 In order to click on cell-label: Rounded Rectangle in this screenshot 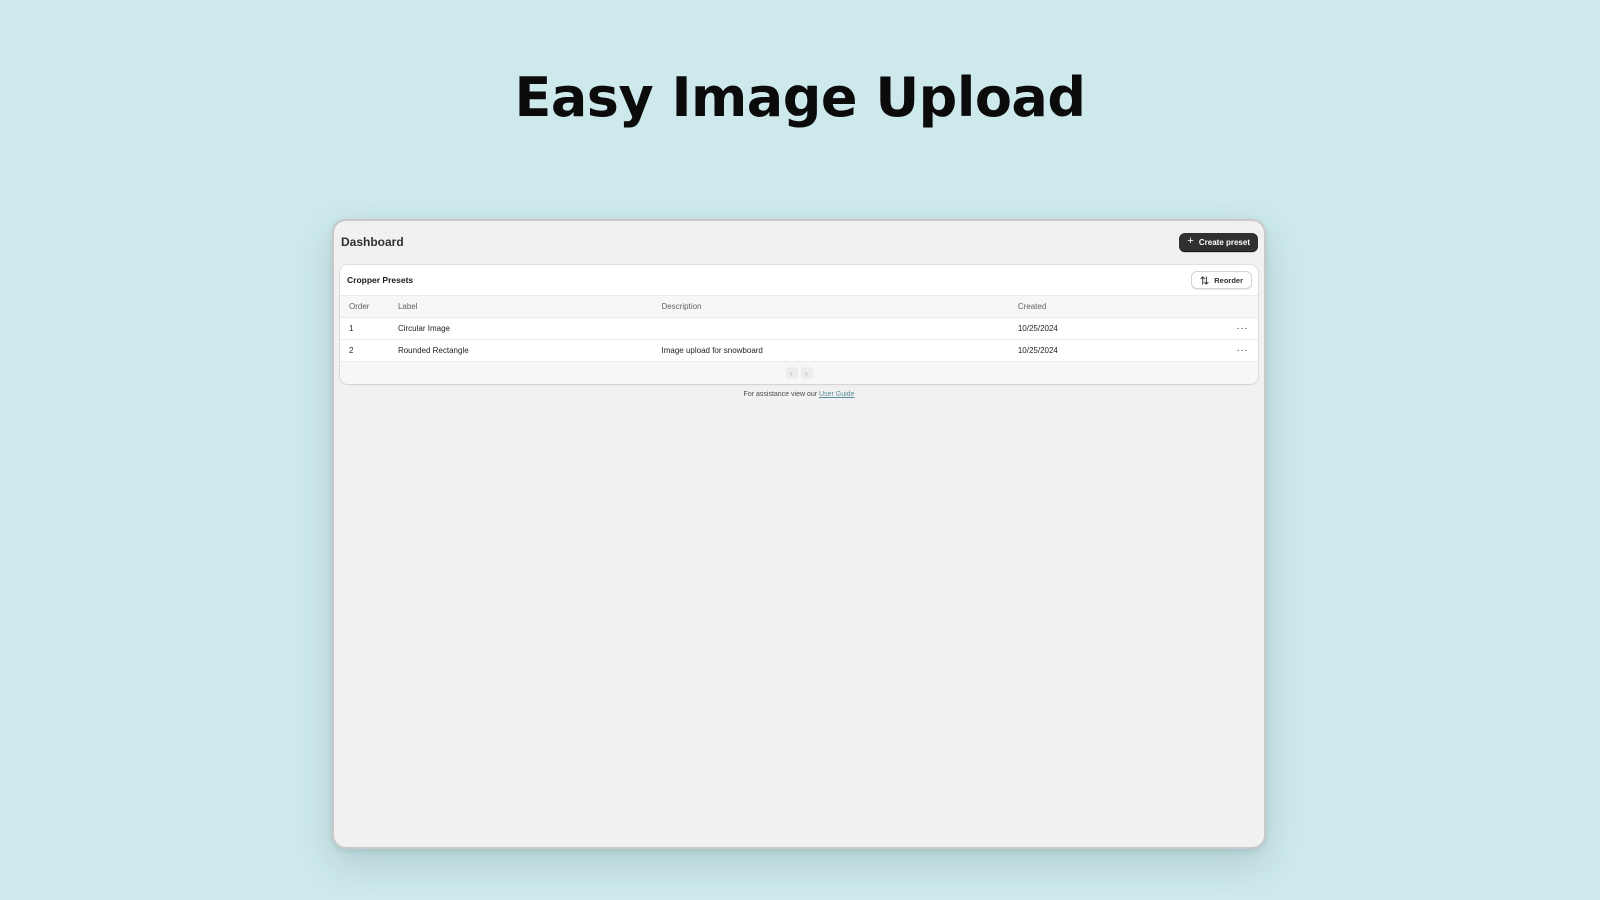, I will do `click(520, 350)`.